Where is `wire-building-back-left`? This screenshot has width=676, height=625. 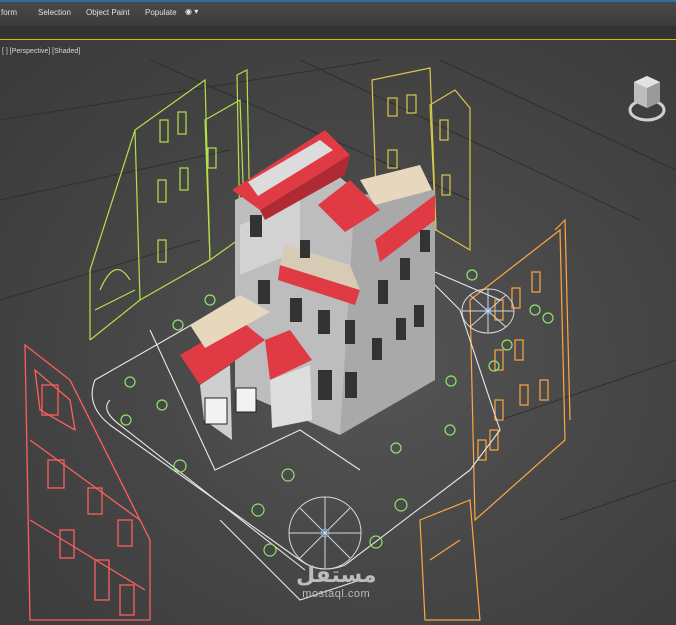
wire-building-back-left is located at coordinates (170, 205).